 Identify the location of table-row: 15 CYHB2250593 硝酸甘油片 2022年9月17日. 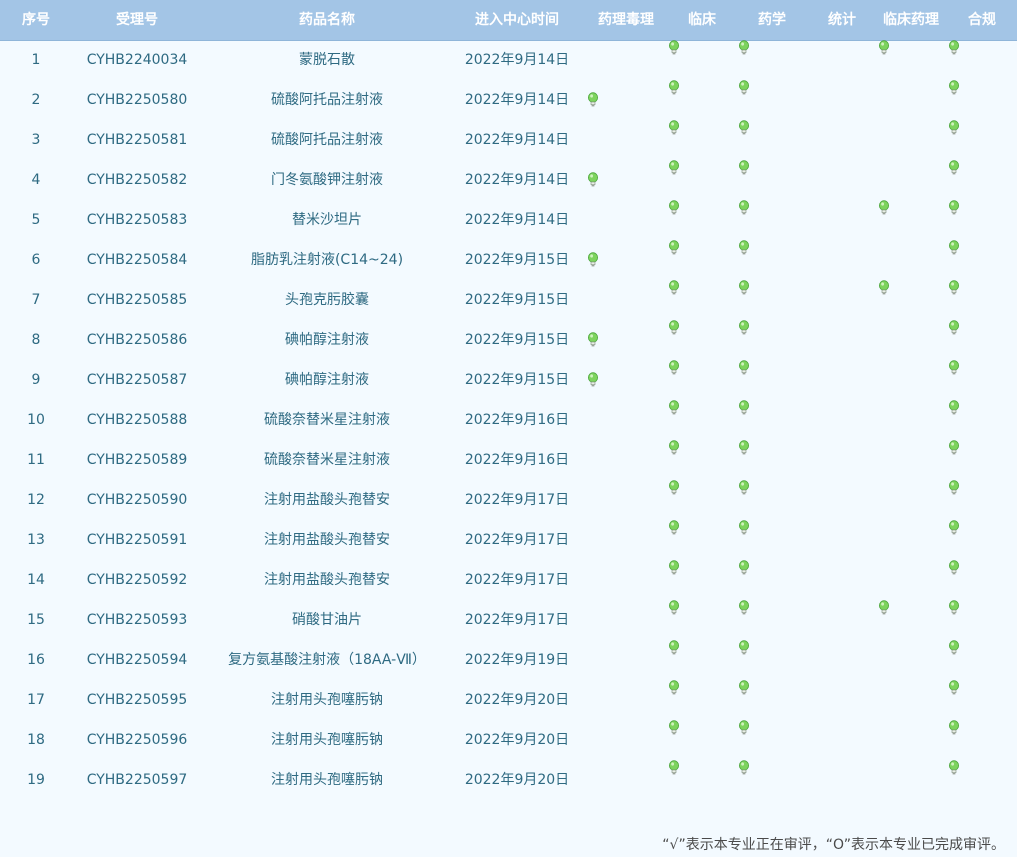
(508, 620).